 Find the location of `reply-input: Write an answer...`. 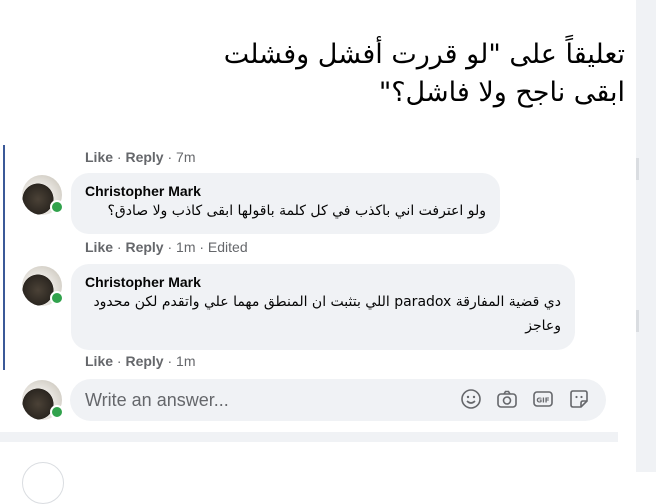

reply-input: Write an answer... is located at coordinates (157, 400).